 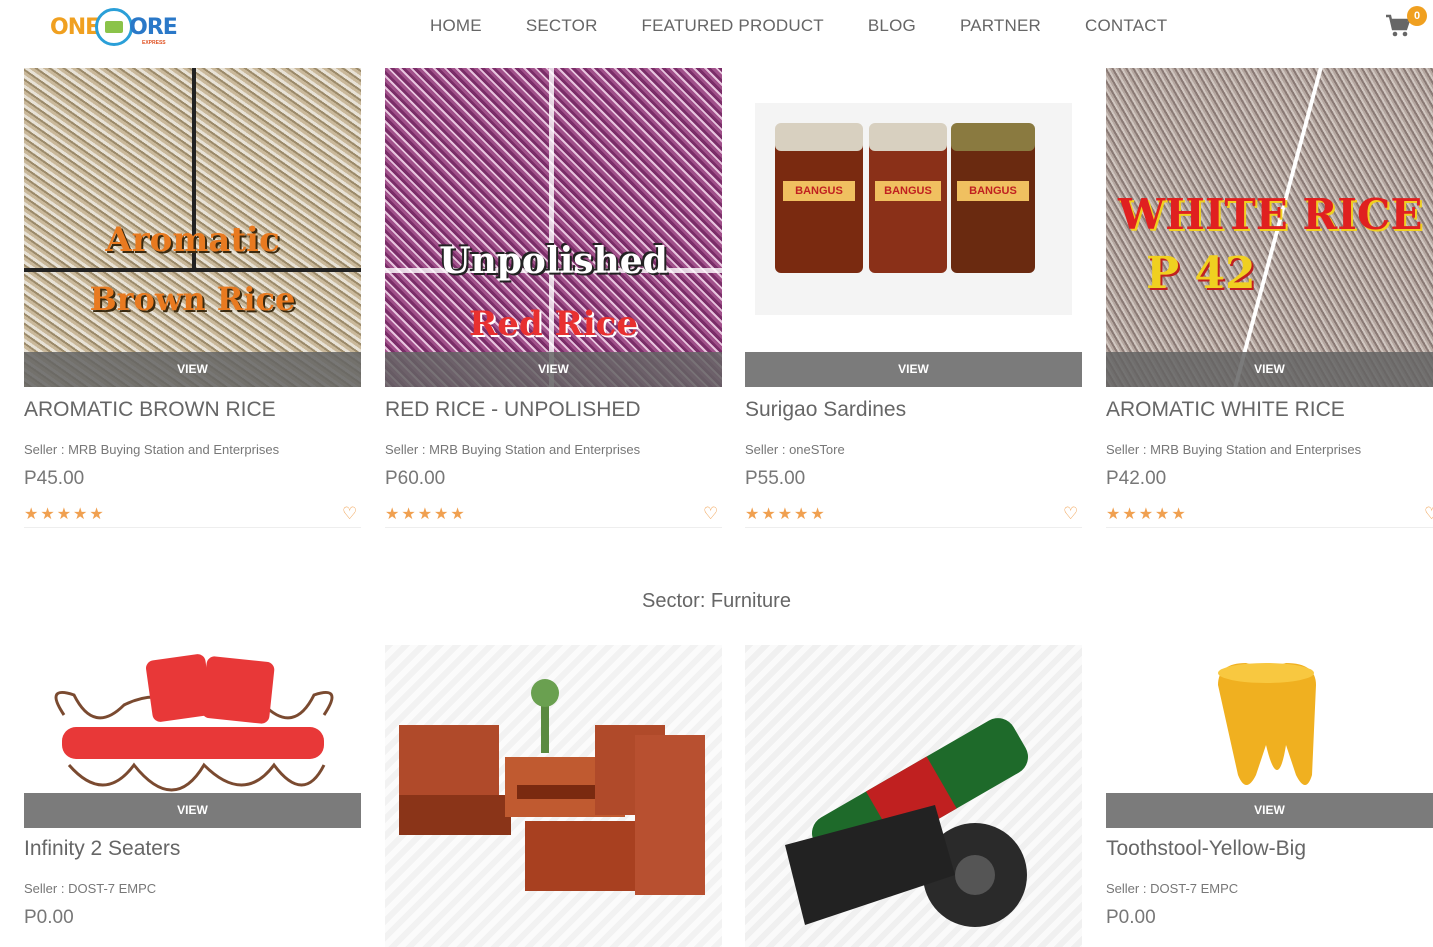 I want to click on cart-count-badge: 0, so click(x=1417, y=16).